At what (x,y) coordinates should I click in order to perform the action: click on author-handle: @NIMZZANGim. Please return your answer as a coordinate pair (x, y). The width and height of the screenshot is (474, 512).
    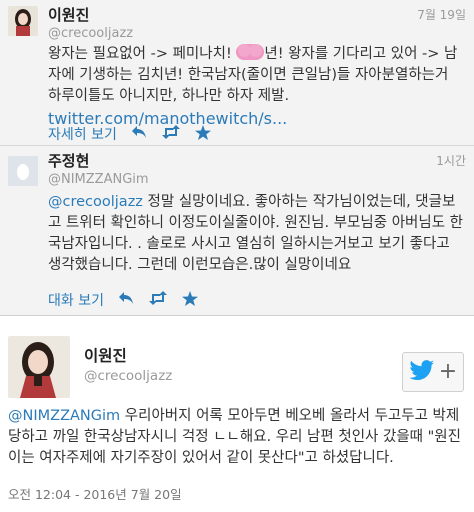
    Looking at the image, I should click on (98, 179).